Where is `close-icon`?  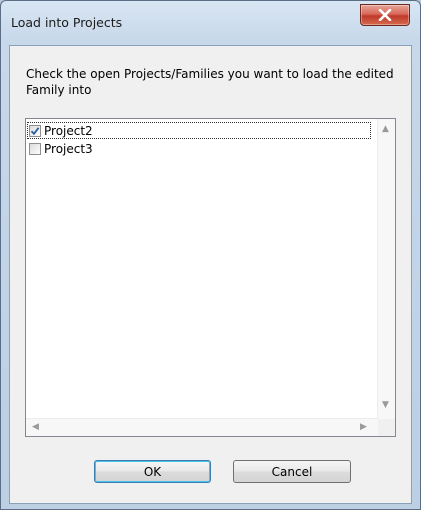
close-icon is located at coordinates (385, 15).